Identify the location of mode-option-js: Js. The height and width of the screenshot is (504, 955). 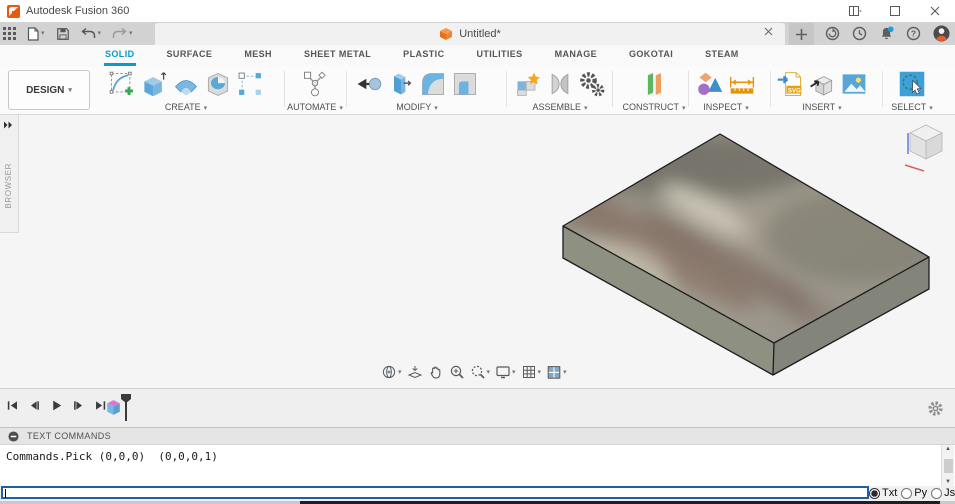
(943, 493).